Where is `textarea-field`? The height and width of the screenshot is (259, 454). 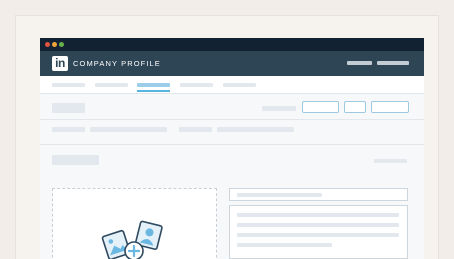 textarea-field is located at coordinates (318, 232).